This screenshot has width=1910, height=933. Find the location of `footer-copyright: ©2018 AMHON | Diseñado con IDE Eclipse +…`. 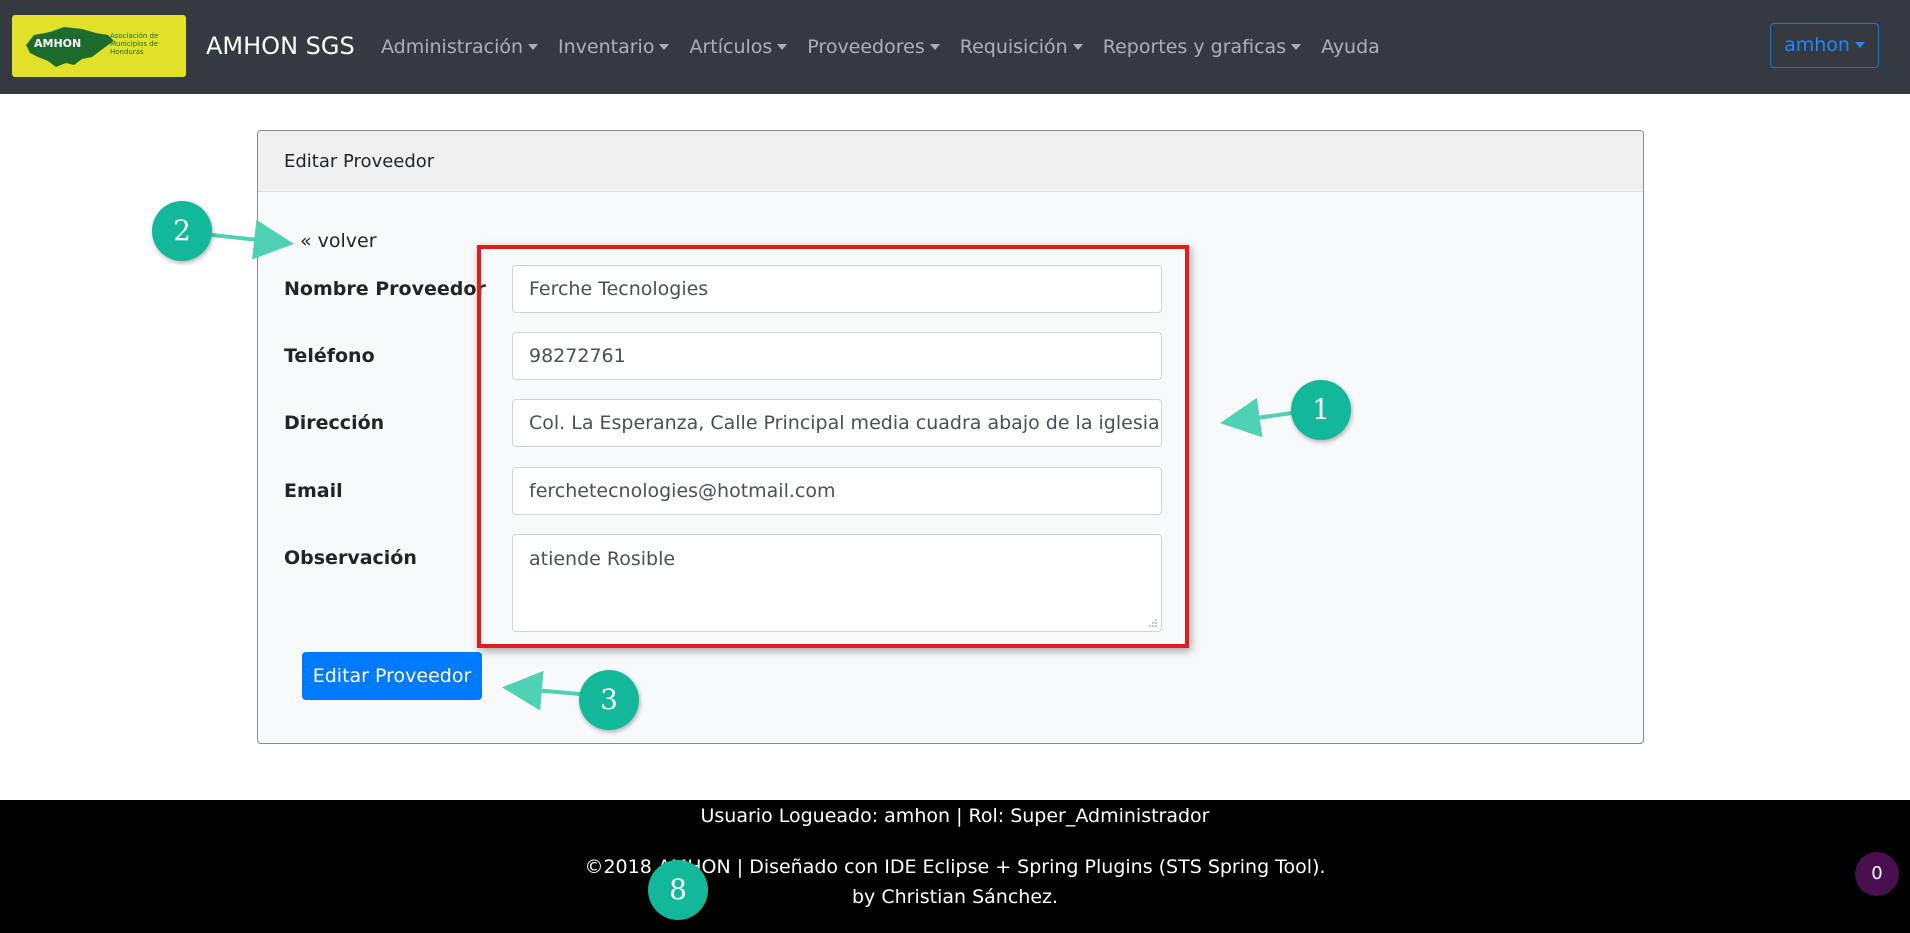

footer-copyright: ©2018 AMHON | Diseñado con IDE Eclipse +… is located at coordinates (955, 867).